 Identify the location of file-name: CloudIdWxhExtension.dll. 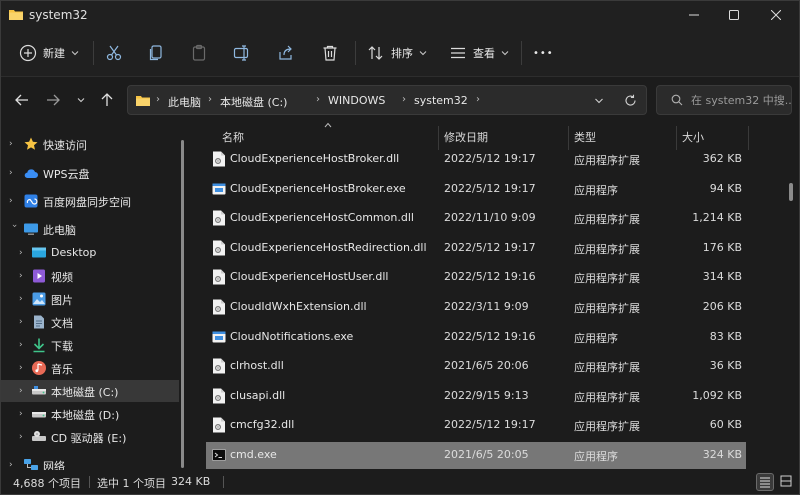
(298, 306).